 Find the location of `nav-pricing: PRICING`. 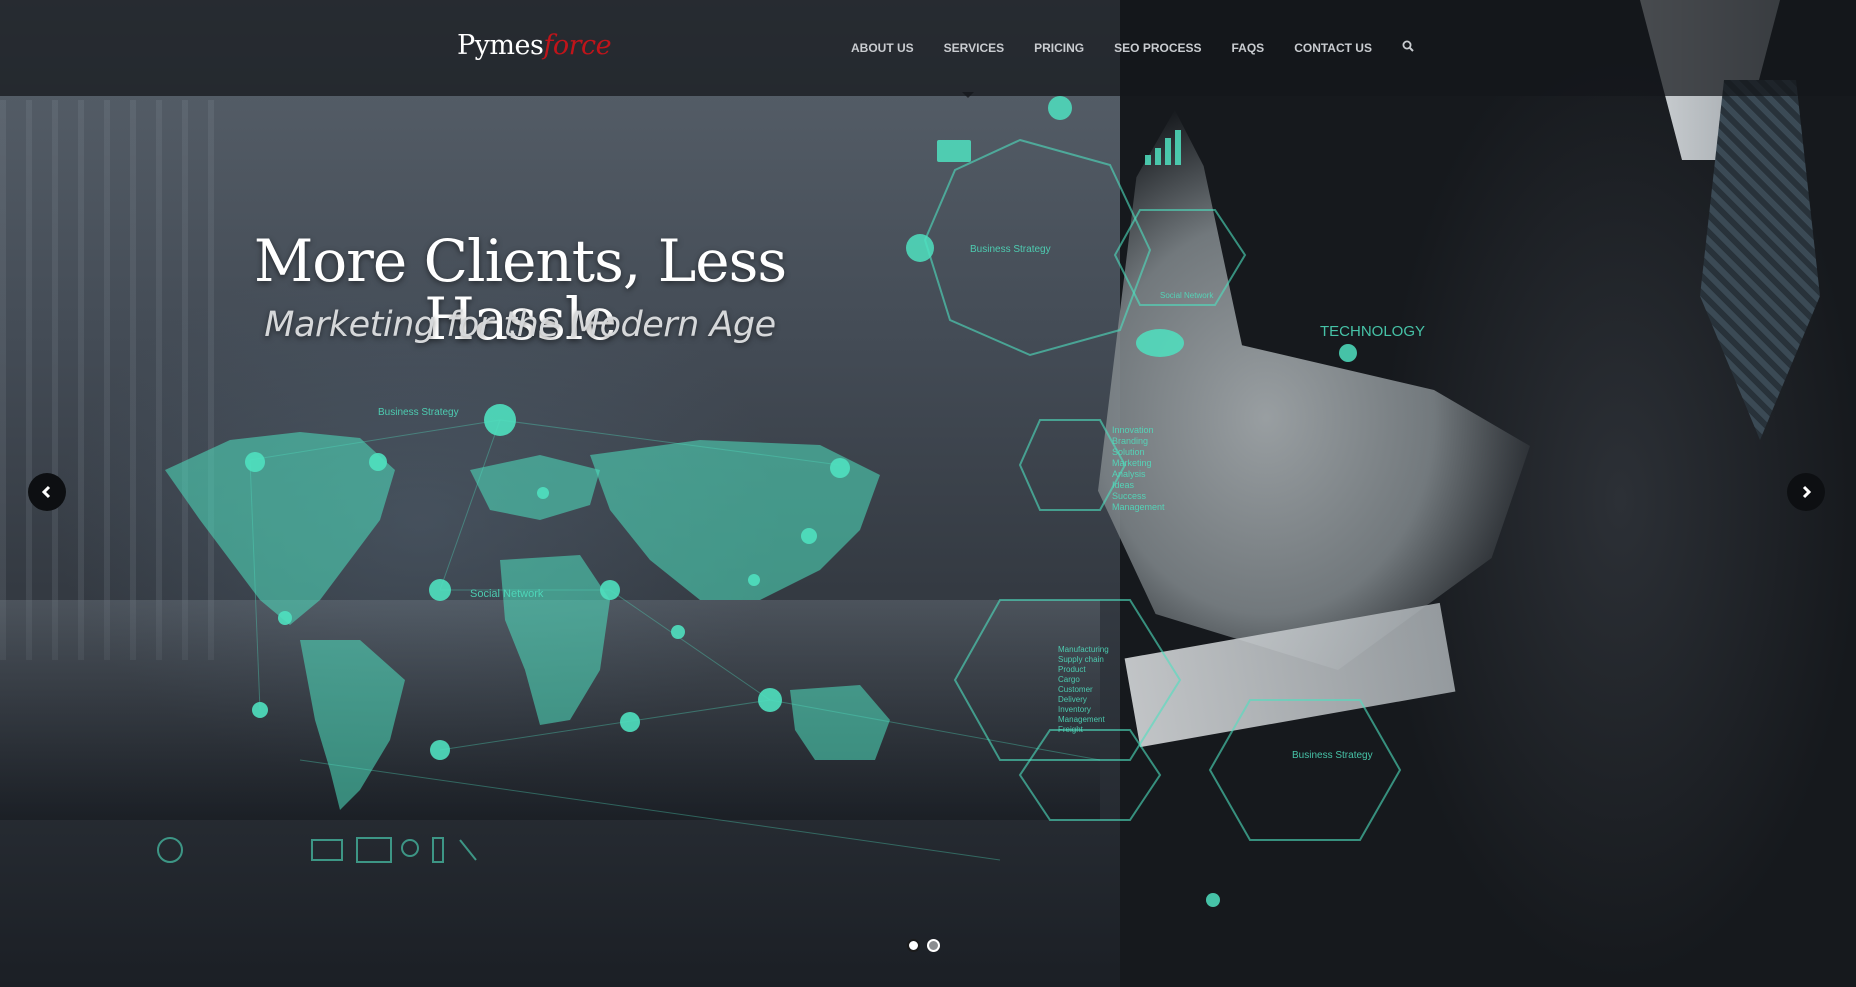

nav-pricing: PRICING is located at coordinates (1059, 48).